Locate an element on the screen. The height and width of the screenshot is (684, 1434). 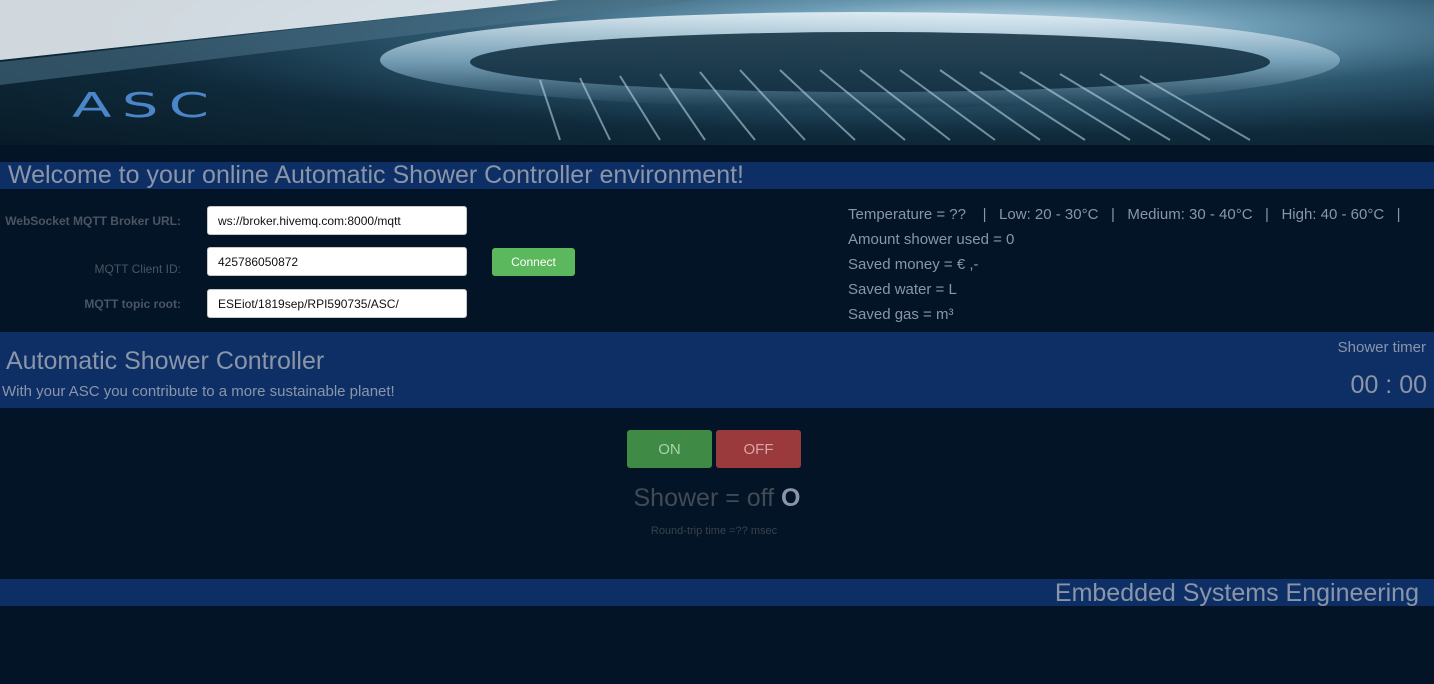
controller-title: Automatic Shower Controller is located at coordinates (165, 361).